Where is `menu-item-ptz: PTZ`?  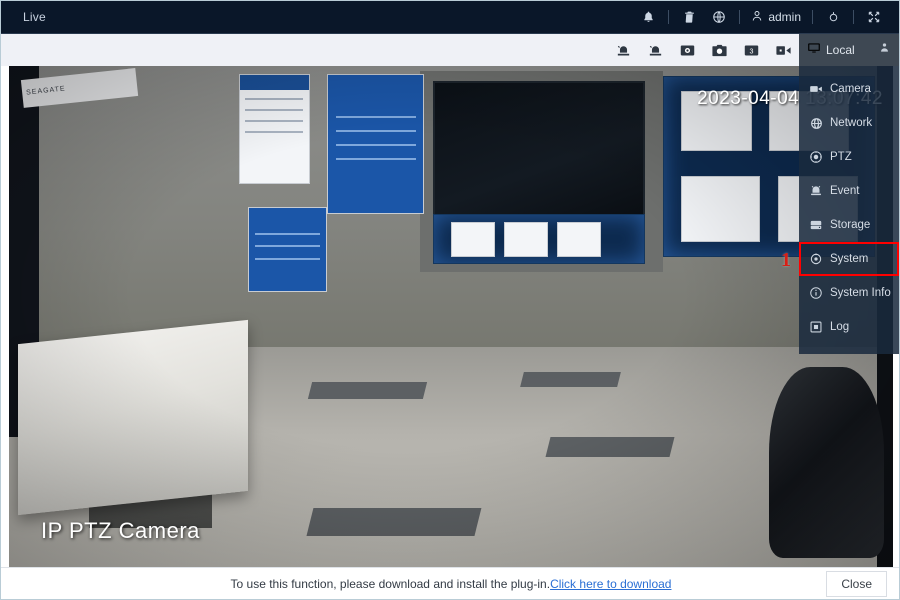
menu-item-ptz: PTZ is located at coordinates (849, 157).